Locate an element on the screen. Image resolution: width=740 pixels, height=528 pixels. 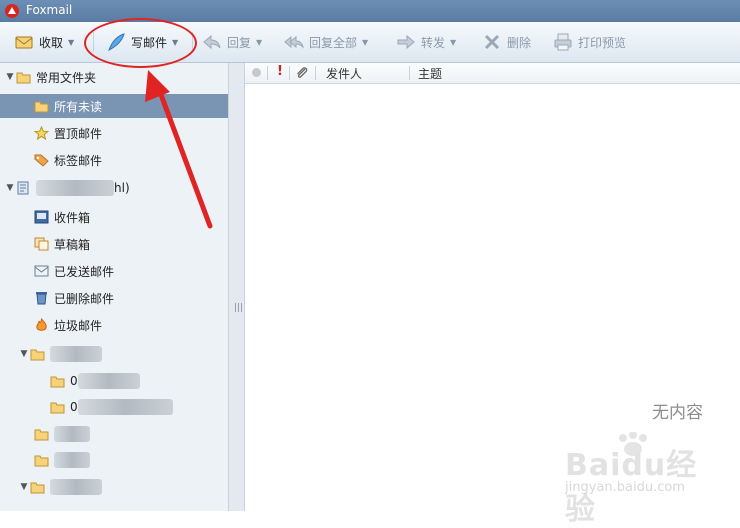
delete-x-icon is located at coordinates (492, 42).